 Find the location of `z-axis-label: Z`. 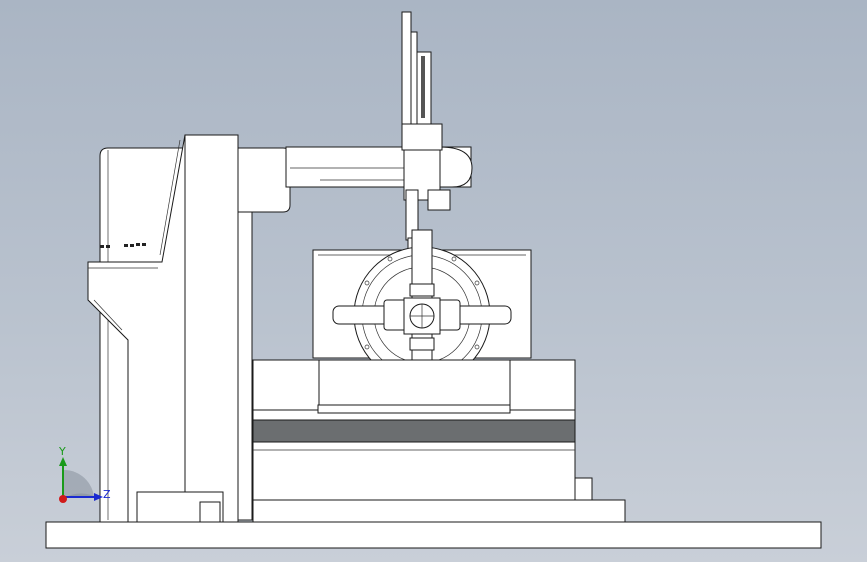

z-axis-label: Z is located at coordinates (107, 494).